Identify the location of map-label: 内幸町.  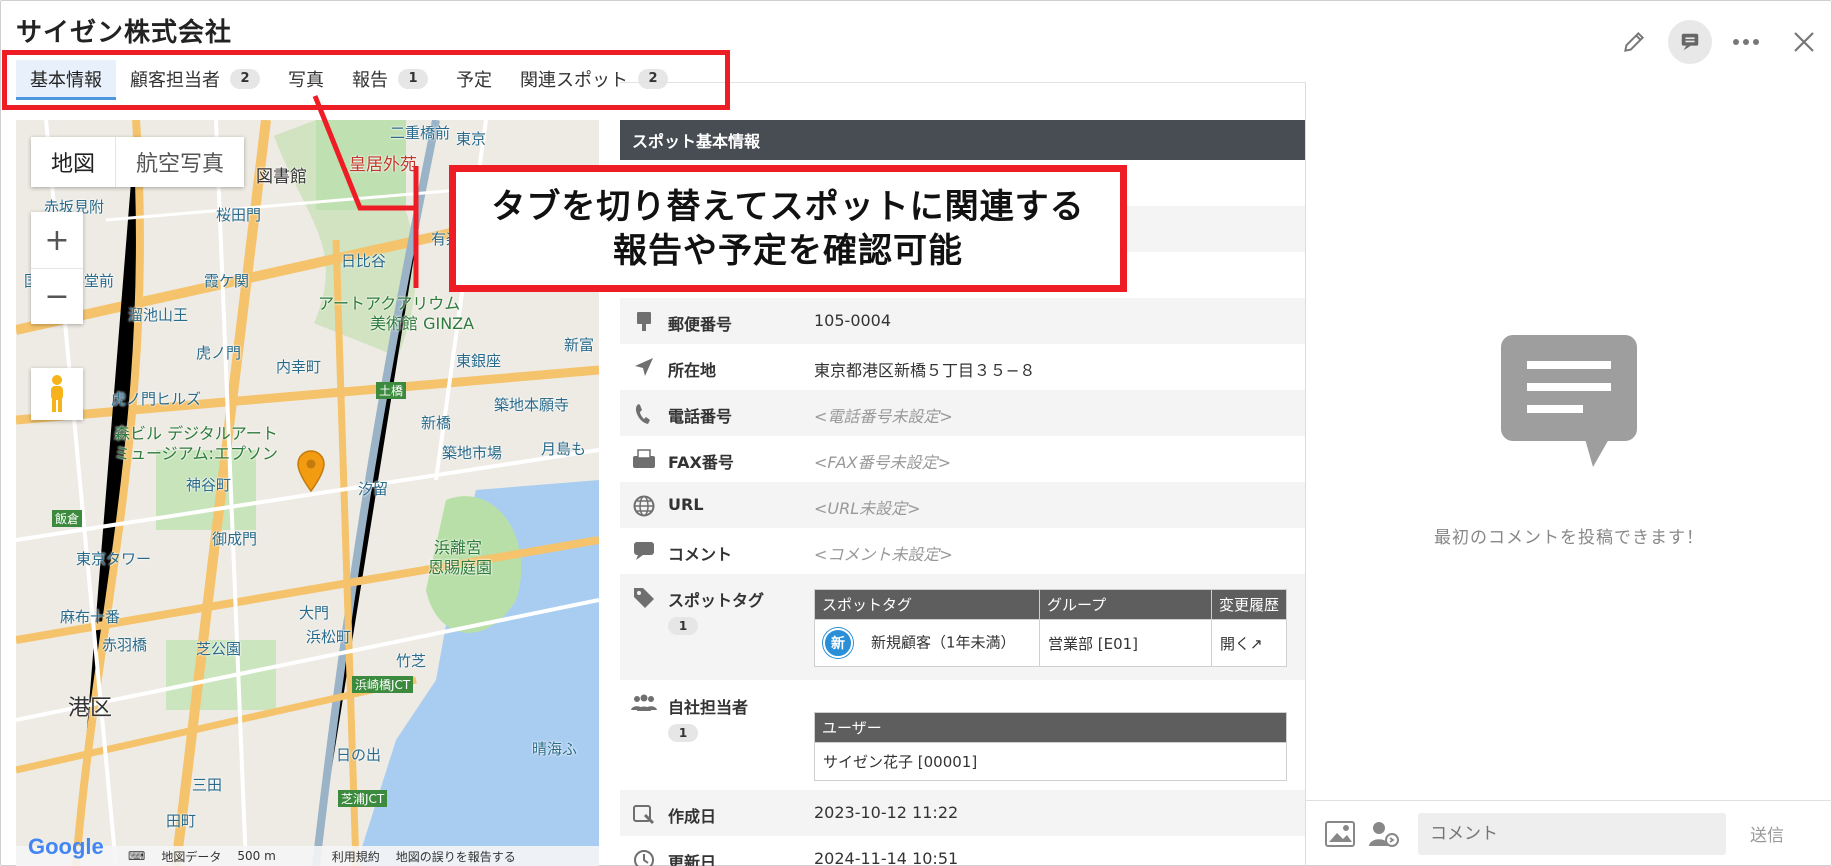
(299, 367).